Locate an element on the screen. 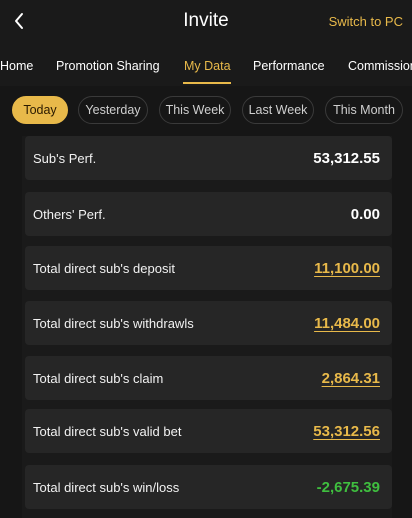 This screenshot has width=412, height=518. tab-performance: Performance is located at coordinates (289, 66).